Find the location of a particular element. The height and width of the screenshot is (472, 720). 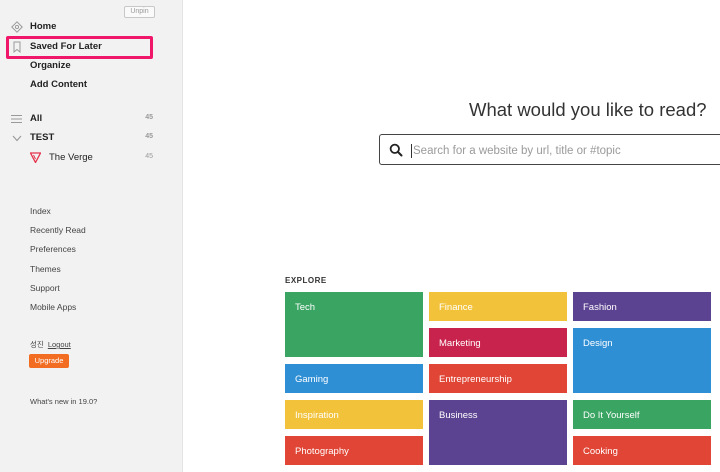

tile-entrepreneurship: Entrepreneurship is located at coordinates (498, 378).